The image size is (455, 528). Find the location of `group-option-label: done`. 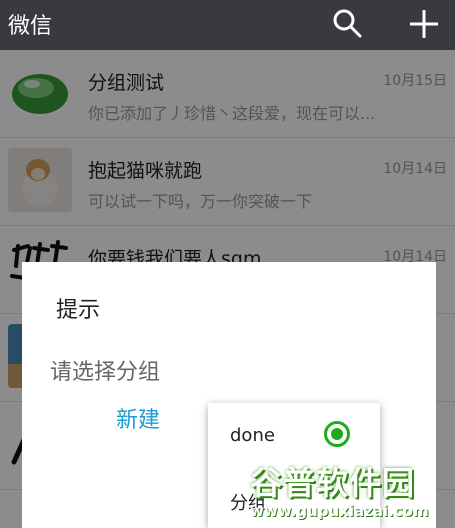

group-option-label: done is located at coordinates (252, 435).